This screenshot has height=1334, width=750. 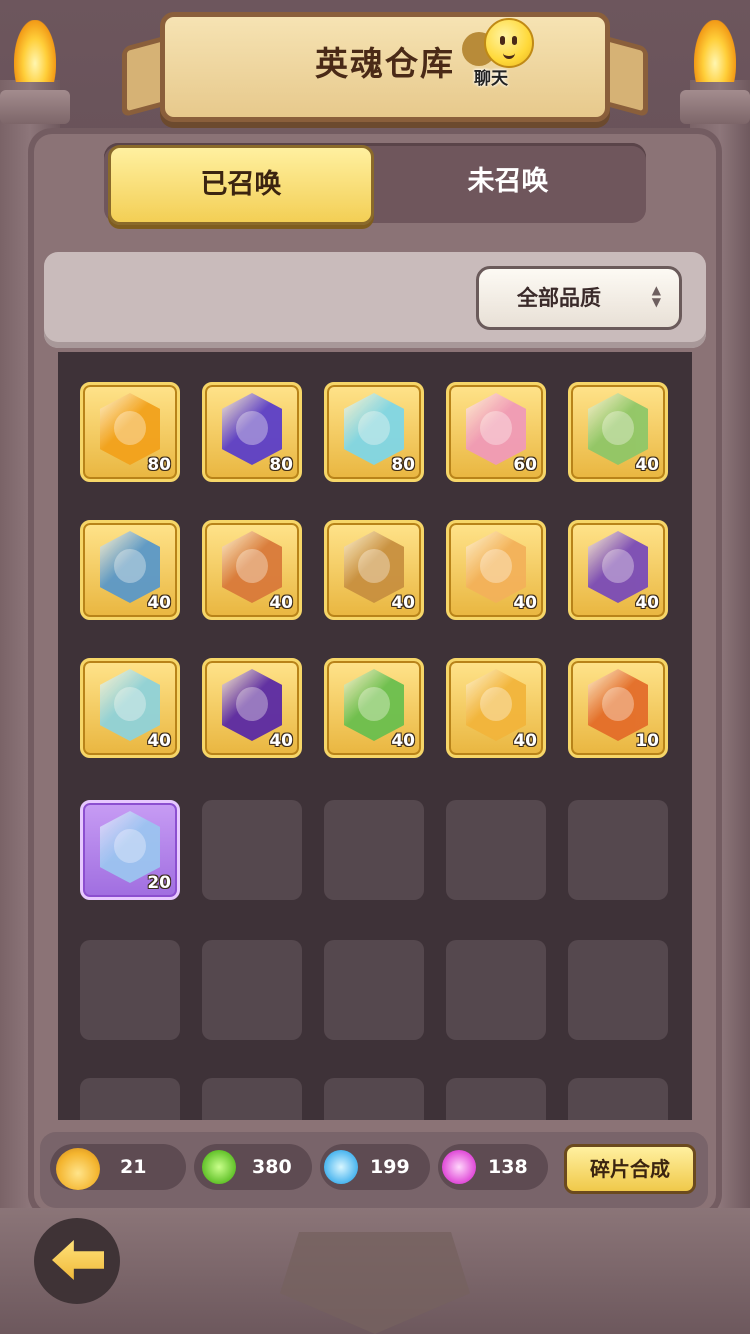 I want to click on title-banner: 英魂仓库, so click(x=385, y=67).